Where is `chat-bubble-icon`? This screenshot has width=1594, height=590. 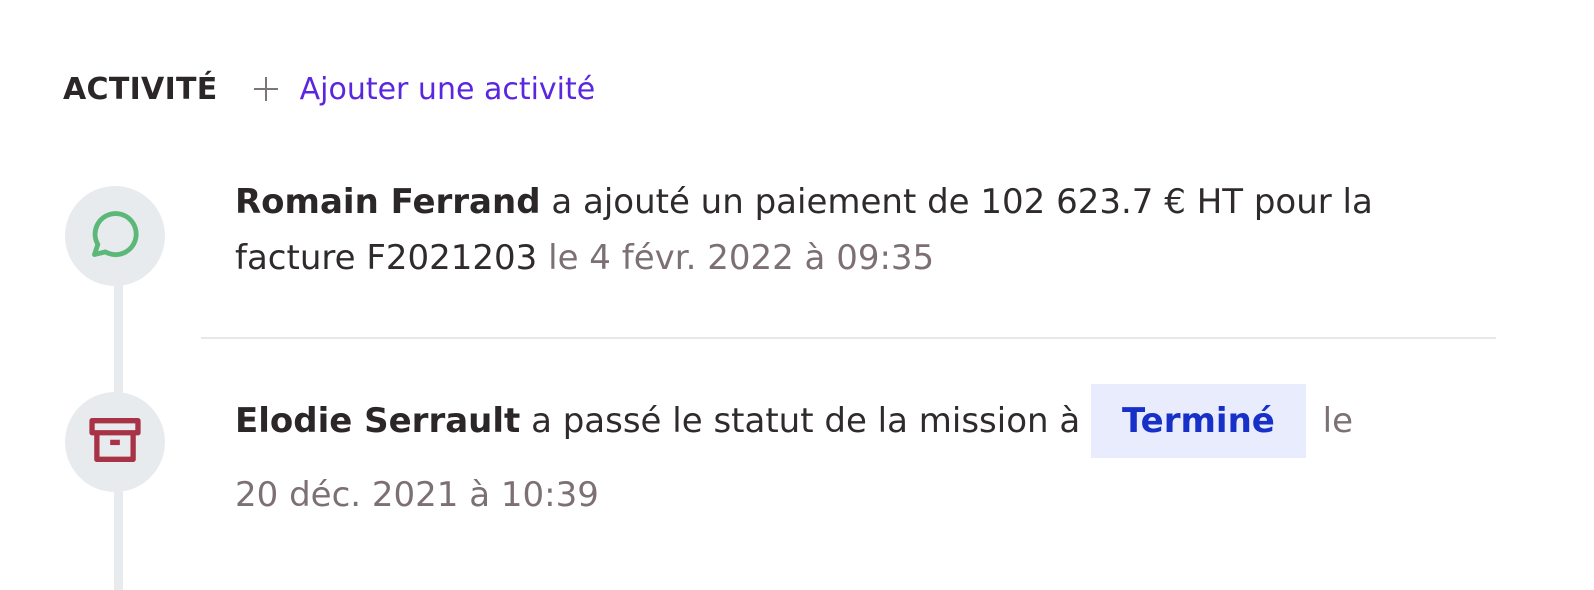 chat-bubble-icon is located at coordinates (115, 236).